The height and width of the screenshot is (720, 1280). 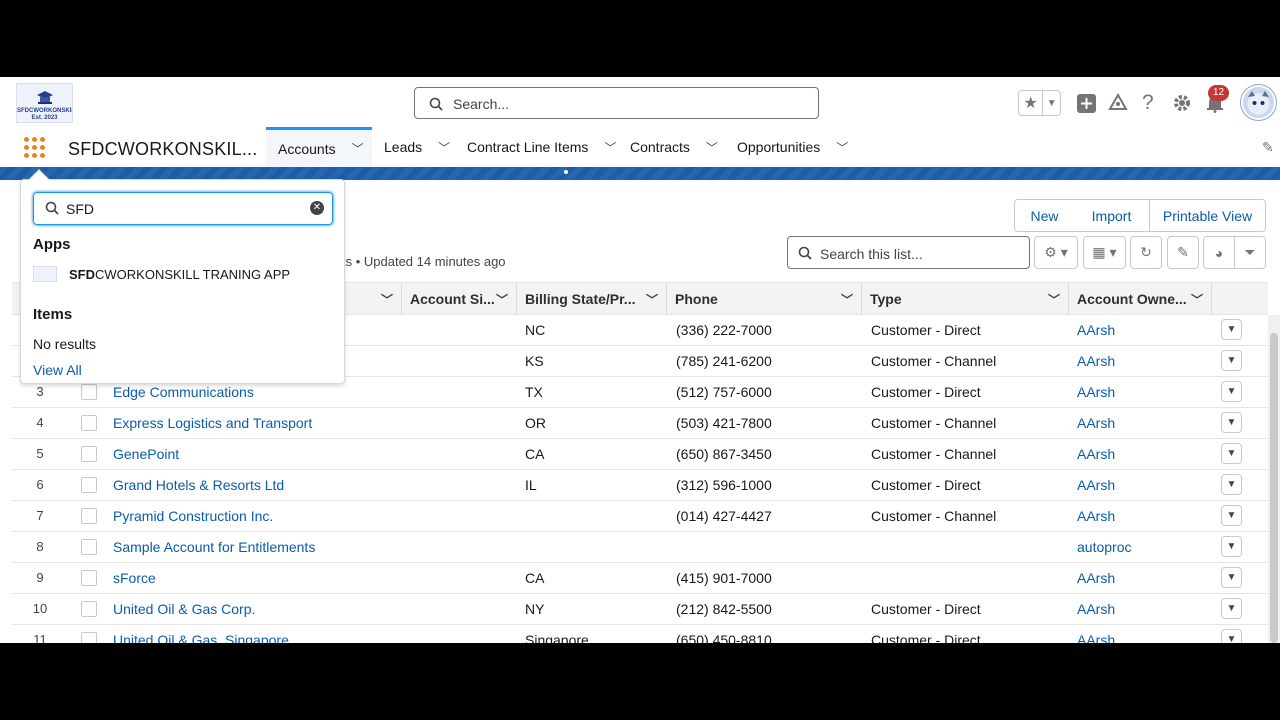 I want to click on chevron-down-icon: ▼, so click(x=1051, y=103).